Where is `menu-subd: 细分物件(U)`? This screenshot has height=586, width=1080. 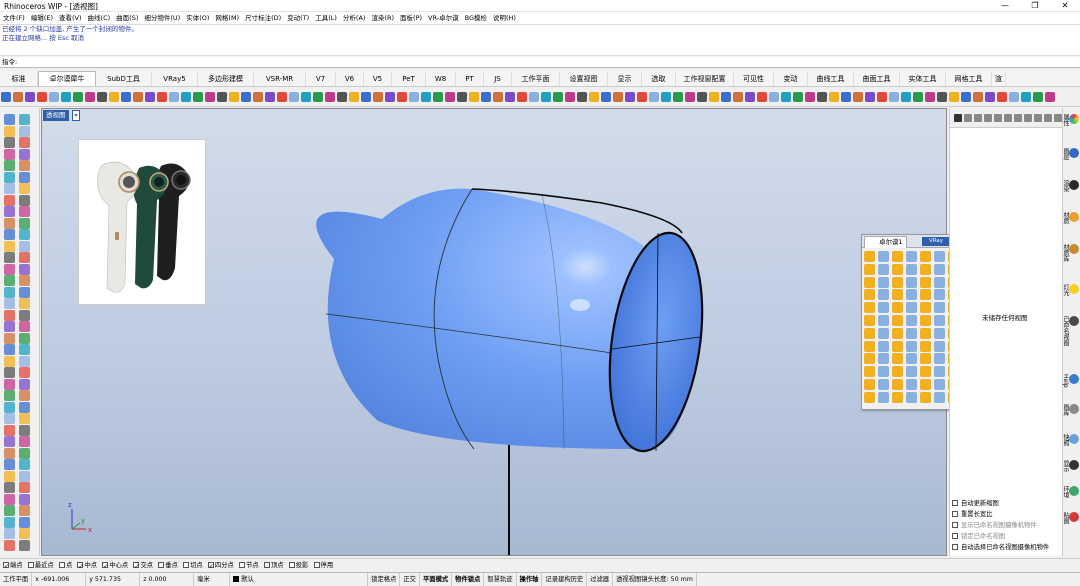 menu-subd: 细分物件(U) is located at coordinates (162, 18).